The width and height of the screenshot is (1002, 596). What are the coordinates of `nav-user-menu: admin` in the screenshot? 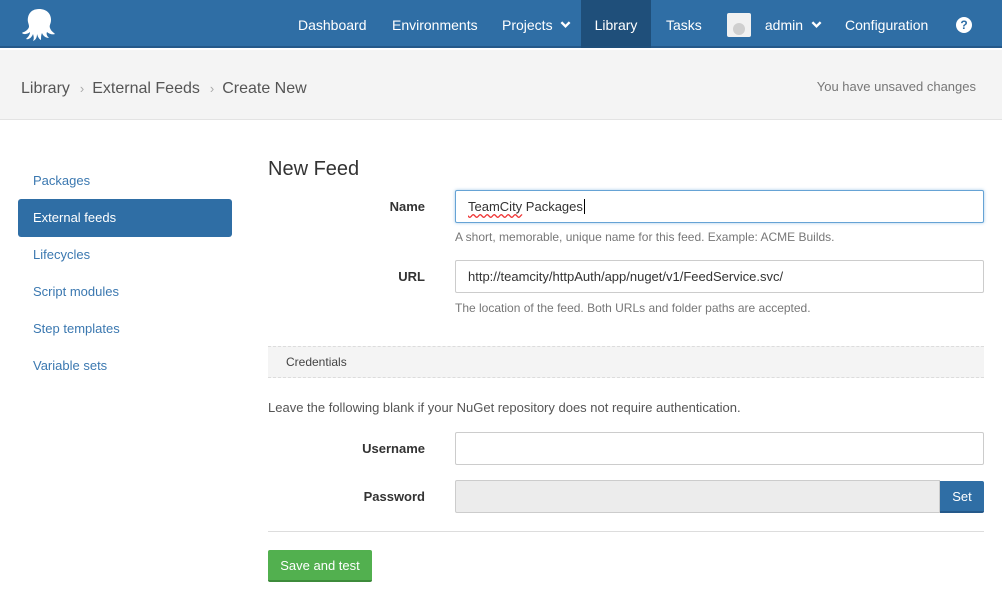 It's located at (774, 24).